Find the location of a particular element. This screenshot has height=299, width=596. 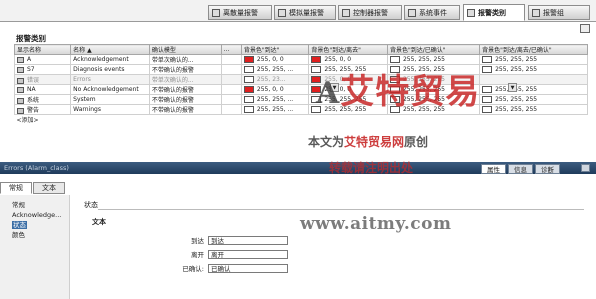

nav-item-status: 状态 is located at coordinates (34, 225).